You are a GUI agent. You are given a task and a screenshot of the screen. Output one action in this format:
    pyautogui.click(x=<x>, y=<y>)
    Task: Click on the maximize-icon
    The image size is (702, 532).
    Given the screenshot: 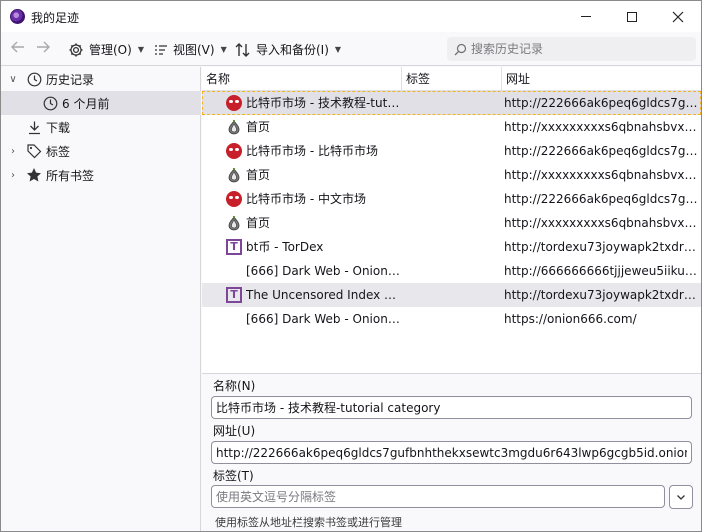 What is the action you would take?
    pyautogui.click(x=632, y=16)
    